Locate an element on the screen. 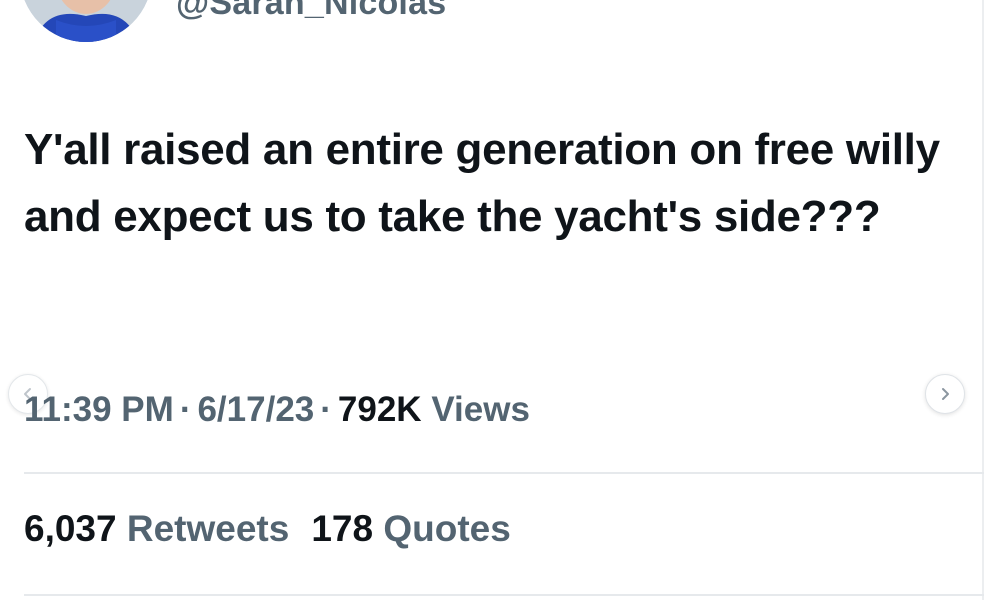  tweet-metadata: 11:39 PM · 6/17/23 · 792K Views is located at coordinates (277, 410).